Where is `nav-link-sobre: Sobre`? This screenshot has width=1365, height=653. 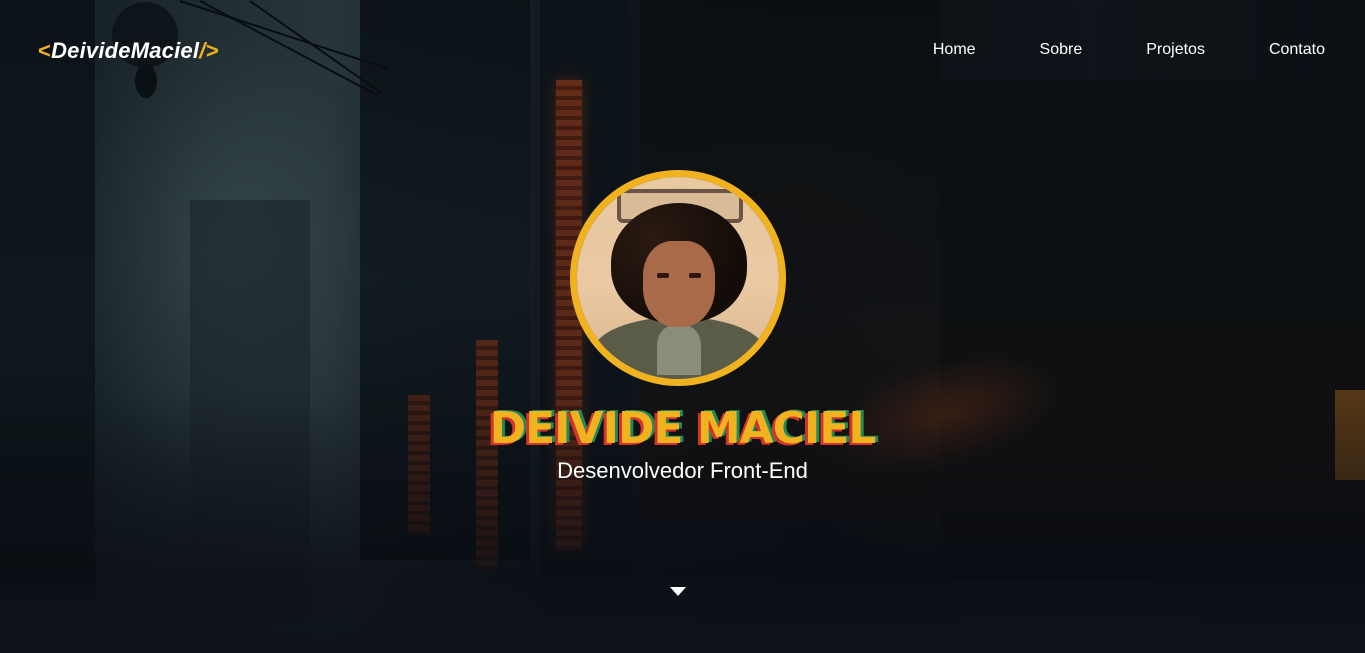
nav-link-sobre: Sobre is located at coordinates (1061, 50).